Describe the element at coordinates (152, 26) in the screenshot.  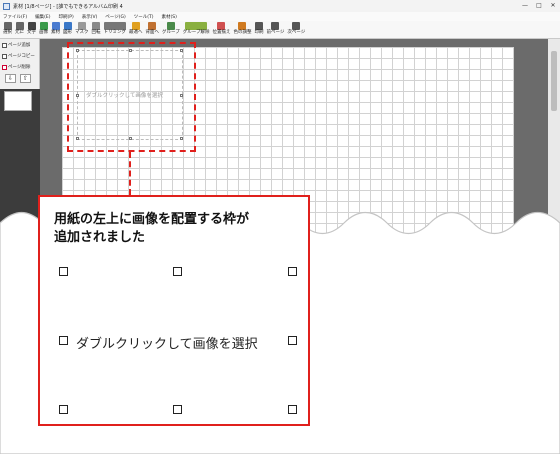
I see `back-icon` at that location.